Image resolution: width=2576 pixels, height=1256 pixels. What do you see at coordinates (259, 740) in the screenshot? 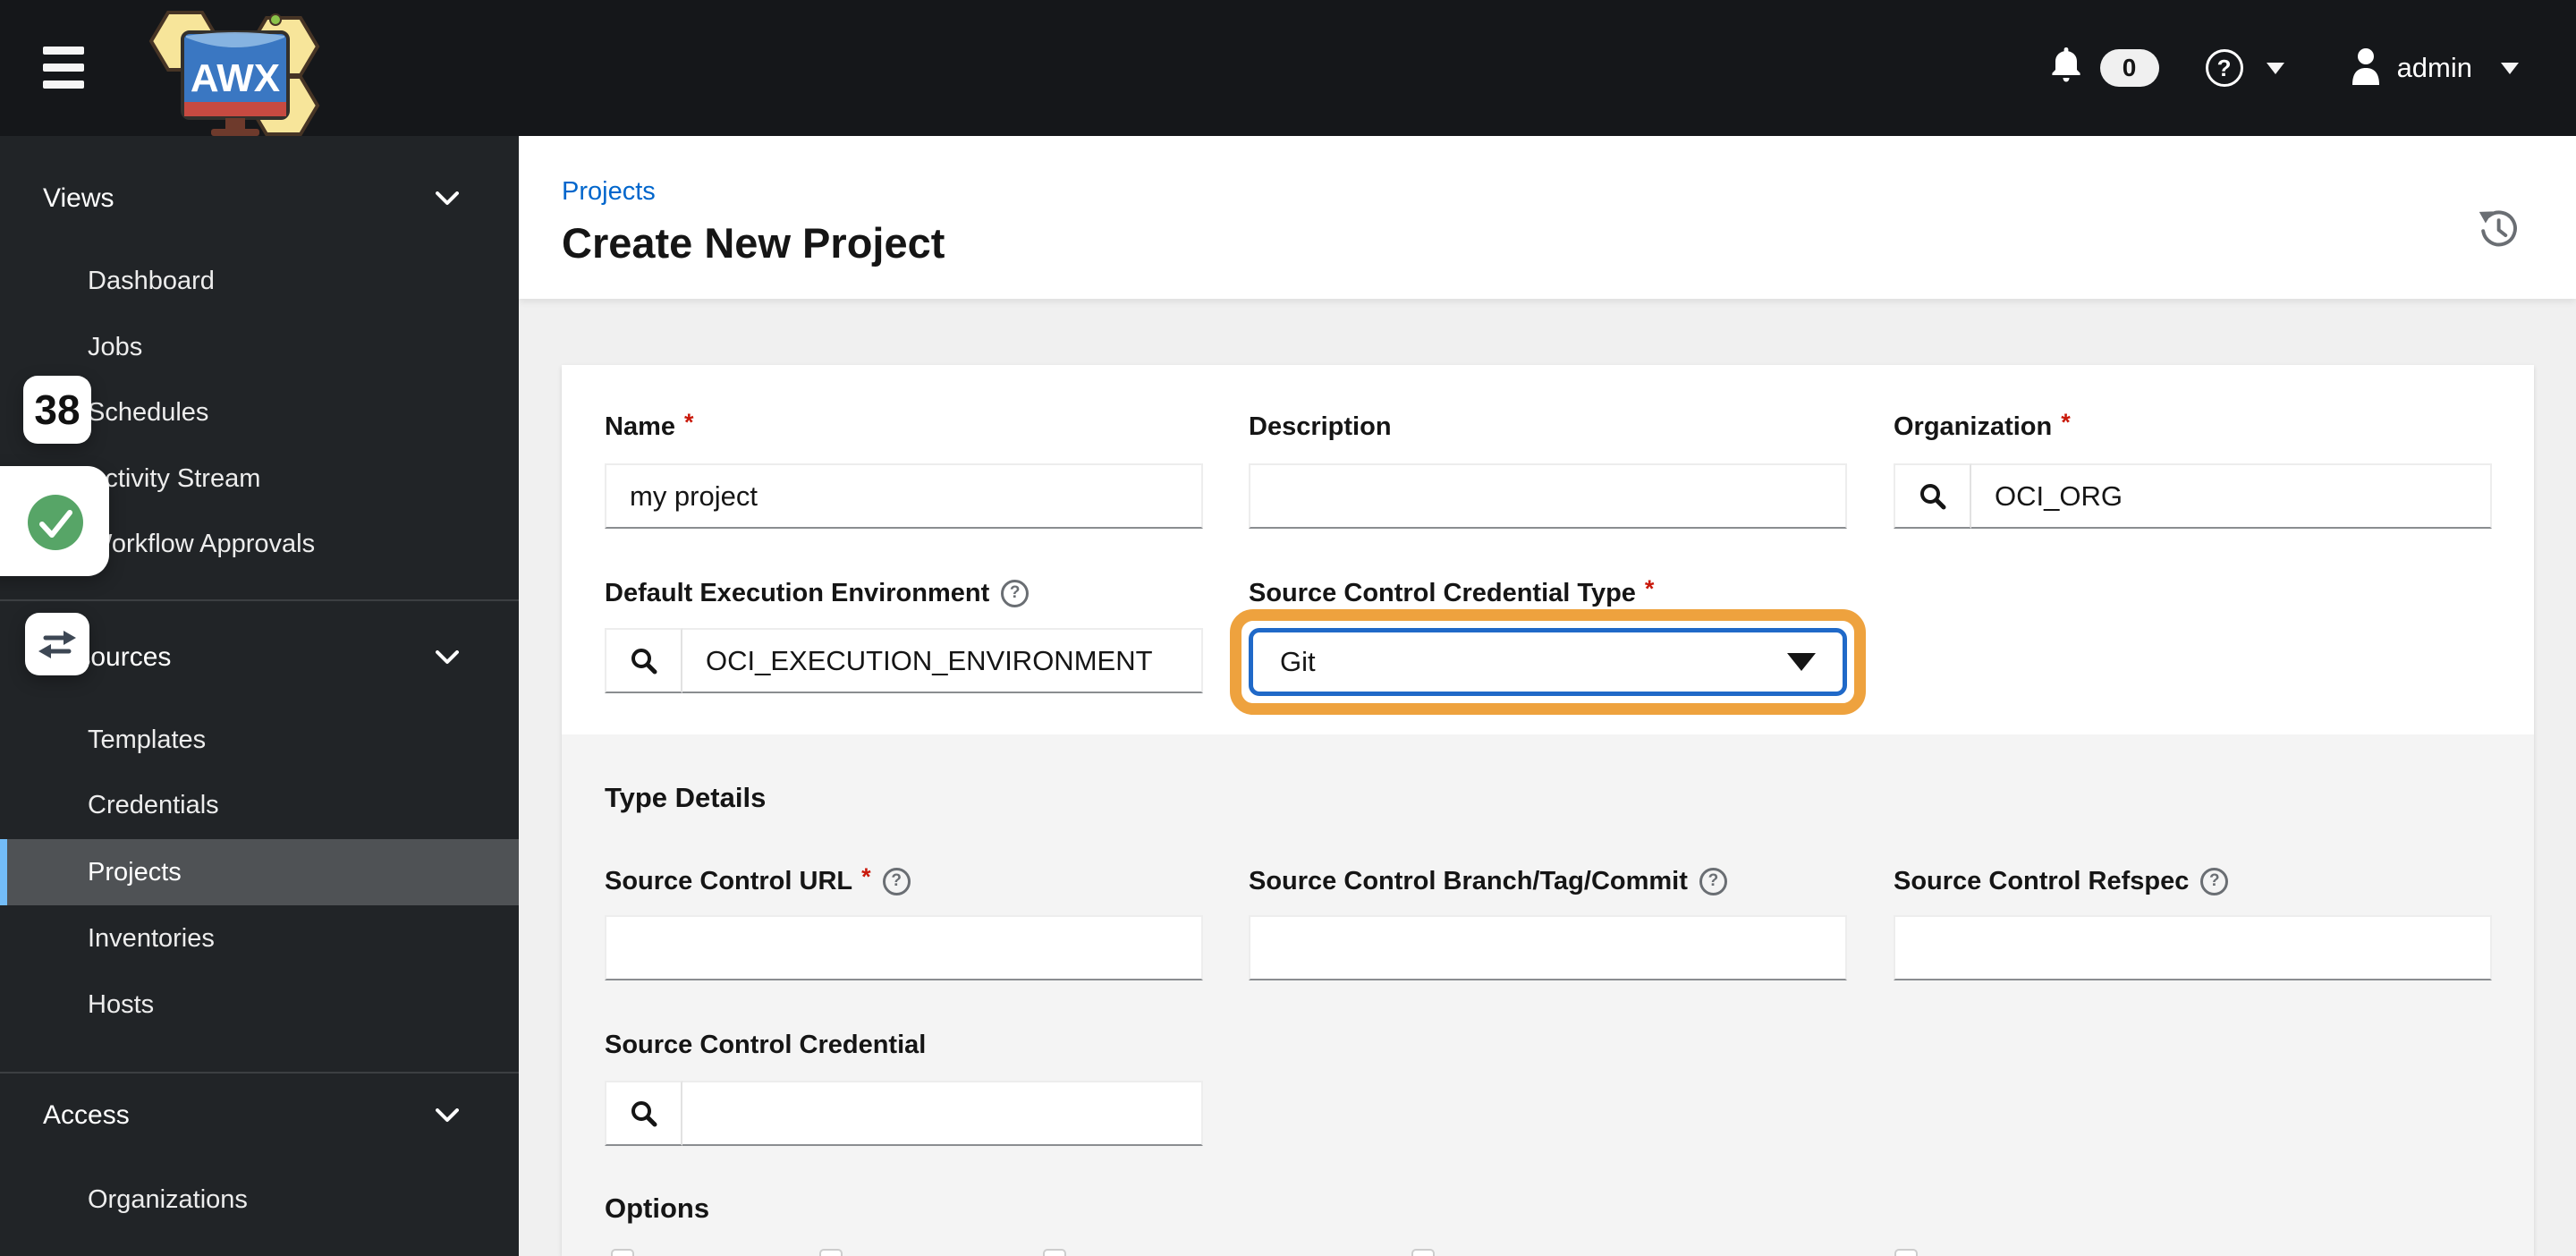
I see `sidebar-item-templates: Templates` at bounding box center [259, 740].